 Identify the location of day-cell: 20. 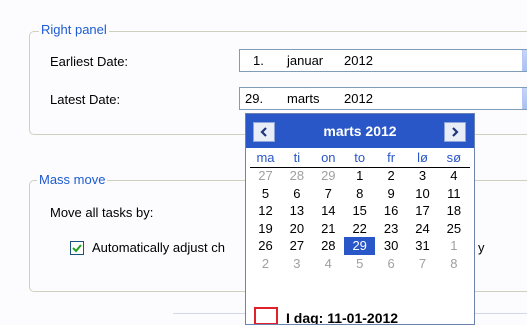
(296, 229).